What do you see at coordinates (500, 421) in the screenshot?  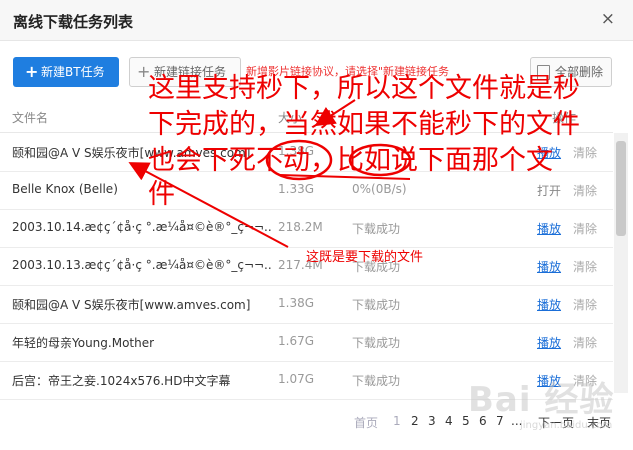 I see `page-link: 7` at bounding box center [500, 421].